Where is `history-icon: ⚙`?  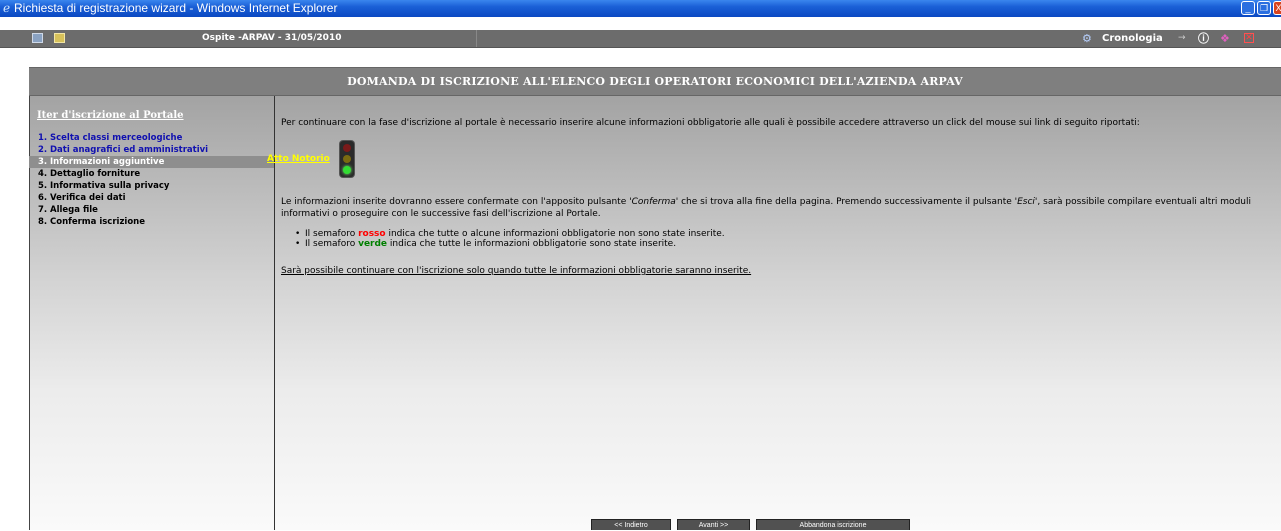
history-icon: ⚙ is located at coordinates (1087, 38).